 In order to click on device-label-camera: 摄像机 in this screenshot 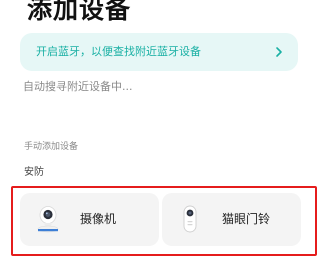, I will do `click(98, 219)`.